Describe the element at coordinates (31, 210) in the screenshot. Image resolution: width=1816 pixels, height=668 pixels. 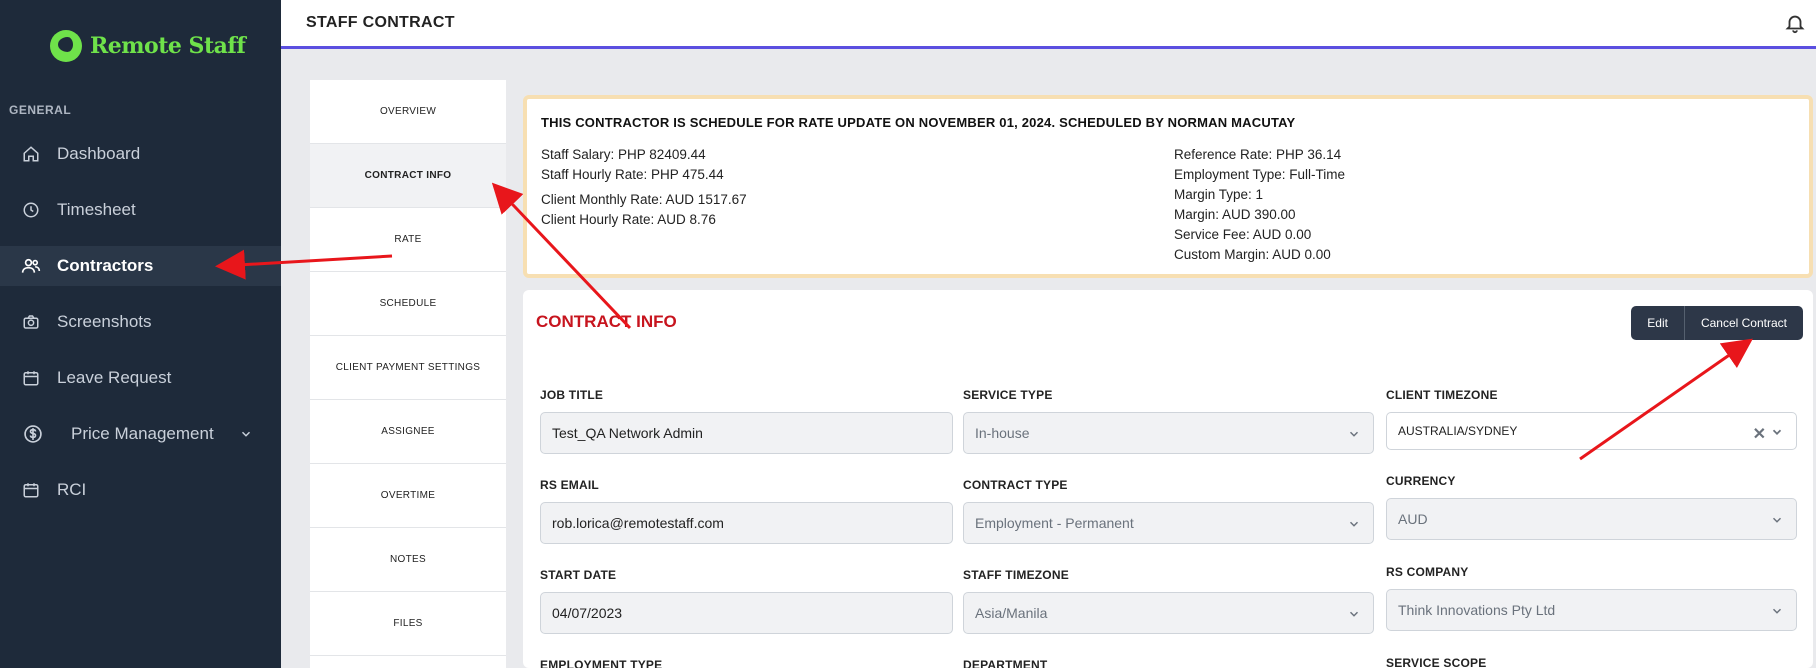
I see `clock-icon` at that location.